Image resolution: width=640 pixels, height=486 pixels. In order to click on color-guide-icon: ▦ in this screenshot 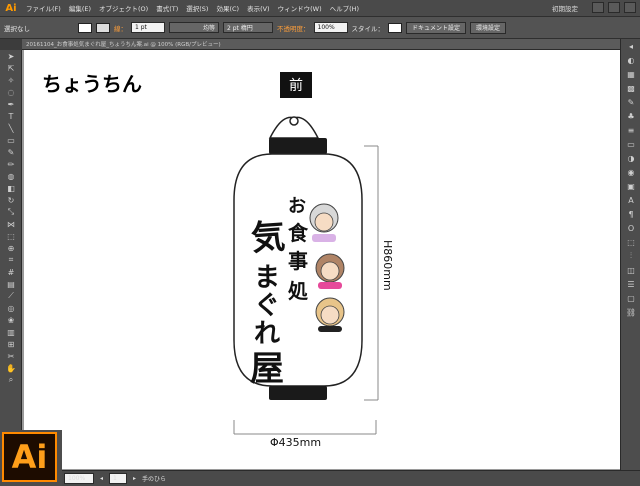, I will do `click(630, 74)`.